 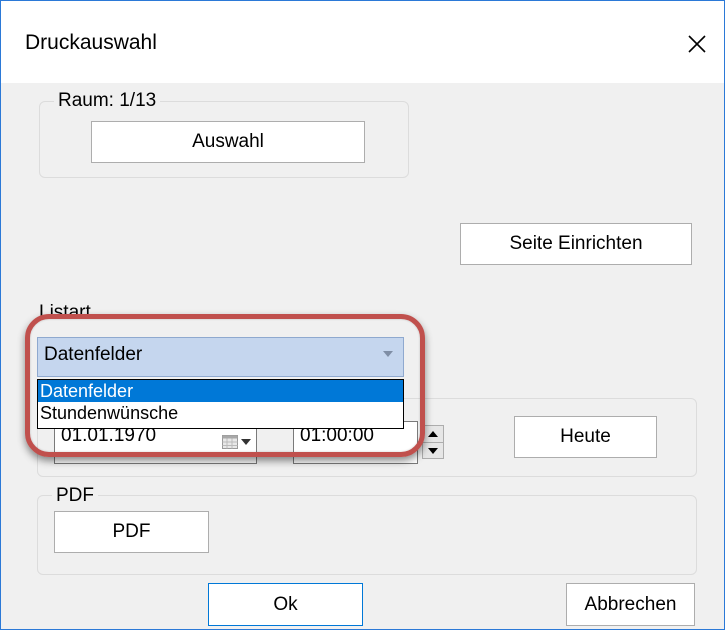 What do you see at coordinates (576, 244) in the screenshot?
I see `page-setup-button: Seite Einrichten` at bounding box center [576, 244].